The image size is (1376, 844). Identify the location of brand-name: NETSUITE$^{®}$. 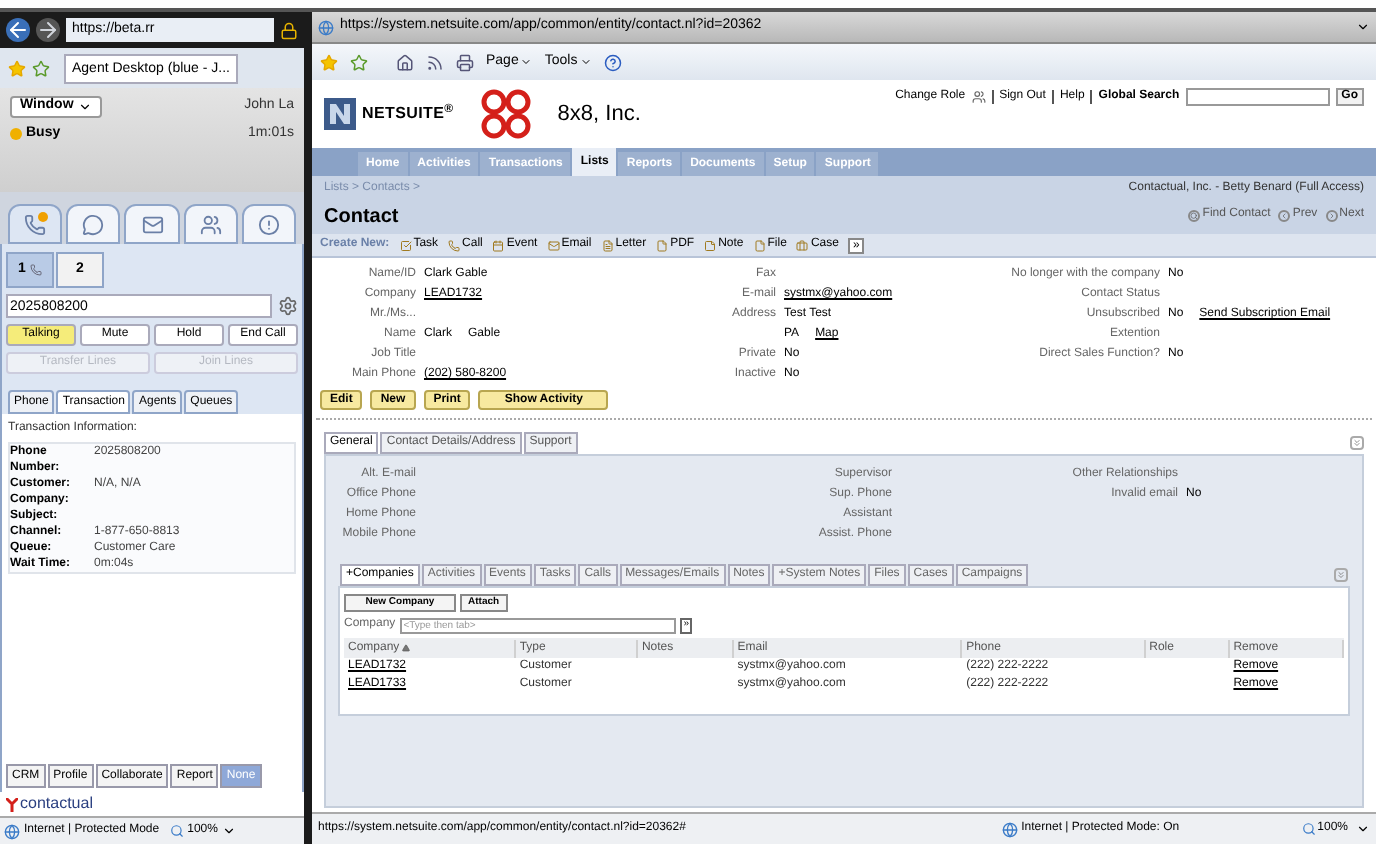
(408, 114).